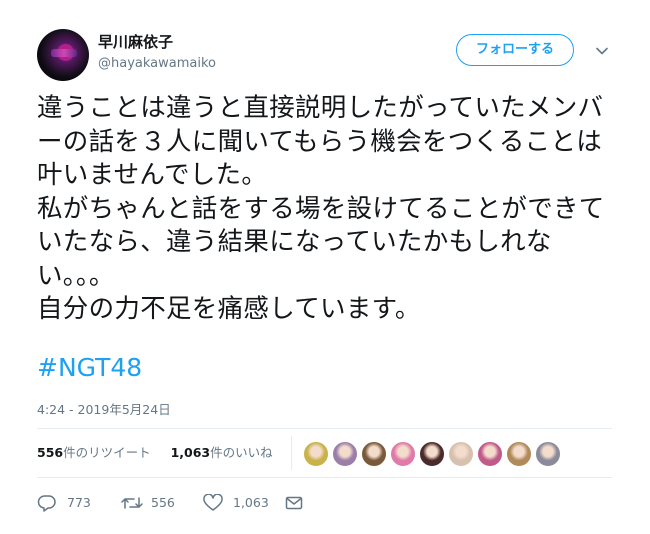 The height and width of the screenshot is (534, 650). What do you see at coordinates (157, 64) in the screenshot?
I see `user-handle: @hayakawamaiko` at bounding box center [157, 64].